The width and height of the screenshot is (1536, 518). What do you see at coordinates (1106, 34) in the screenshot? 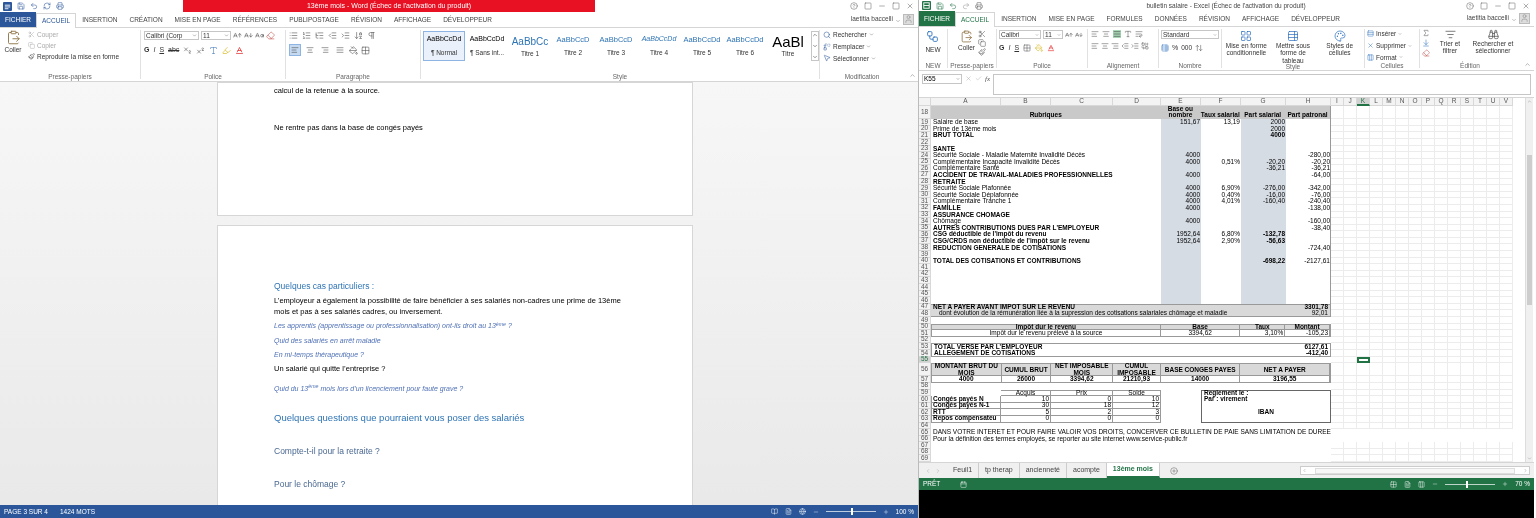
I see `middle-align-icon` at bounding box center [1106, 34].